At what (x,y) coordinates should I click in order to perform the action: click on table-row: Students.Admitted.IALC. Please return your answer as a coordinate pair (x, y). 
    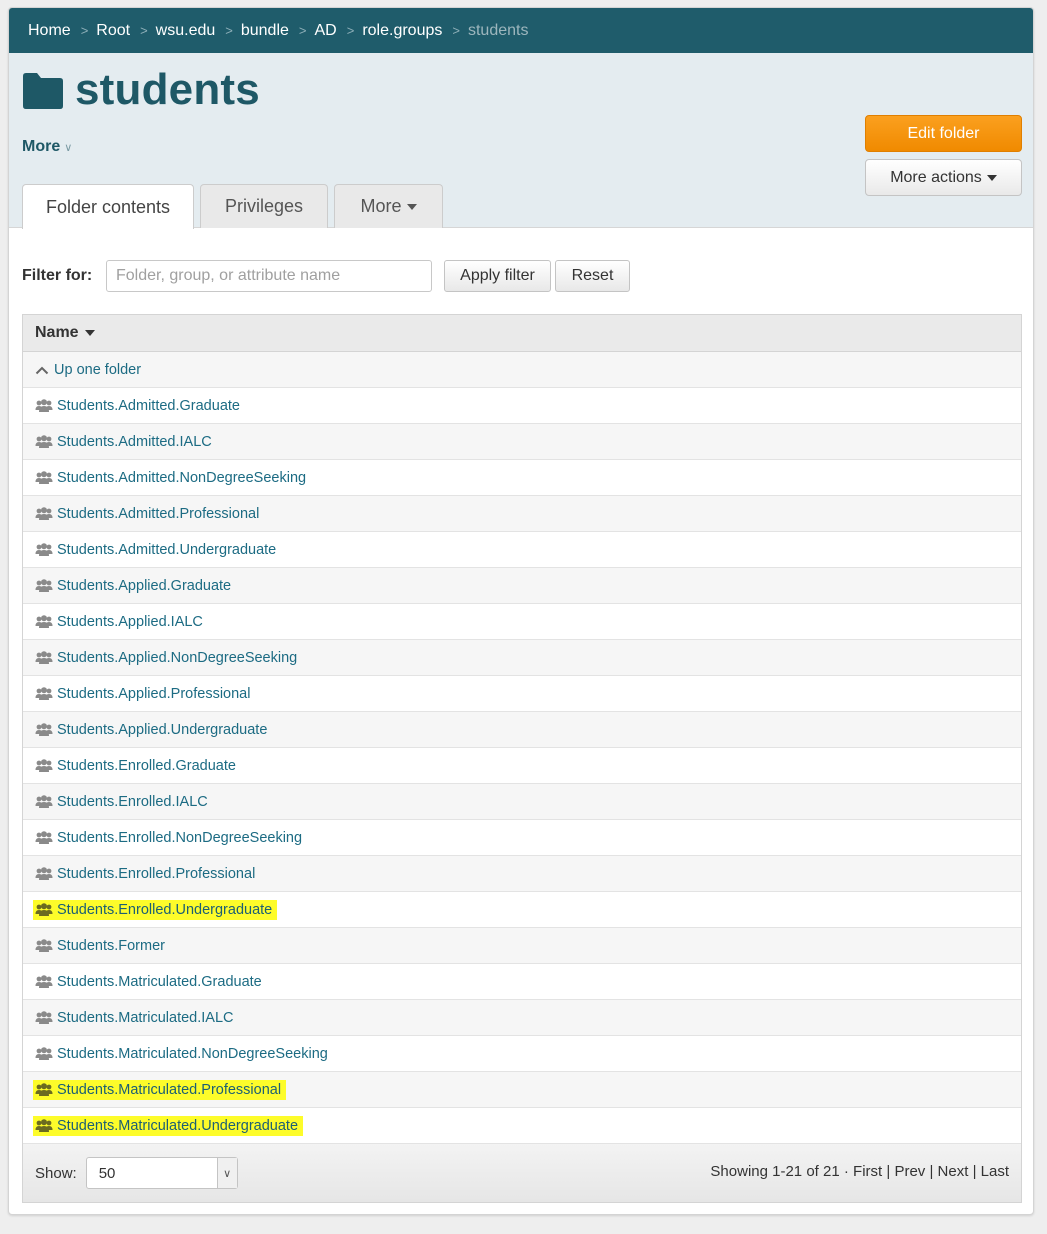
    Looking at the image, I should click on (522, 442).